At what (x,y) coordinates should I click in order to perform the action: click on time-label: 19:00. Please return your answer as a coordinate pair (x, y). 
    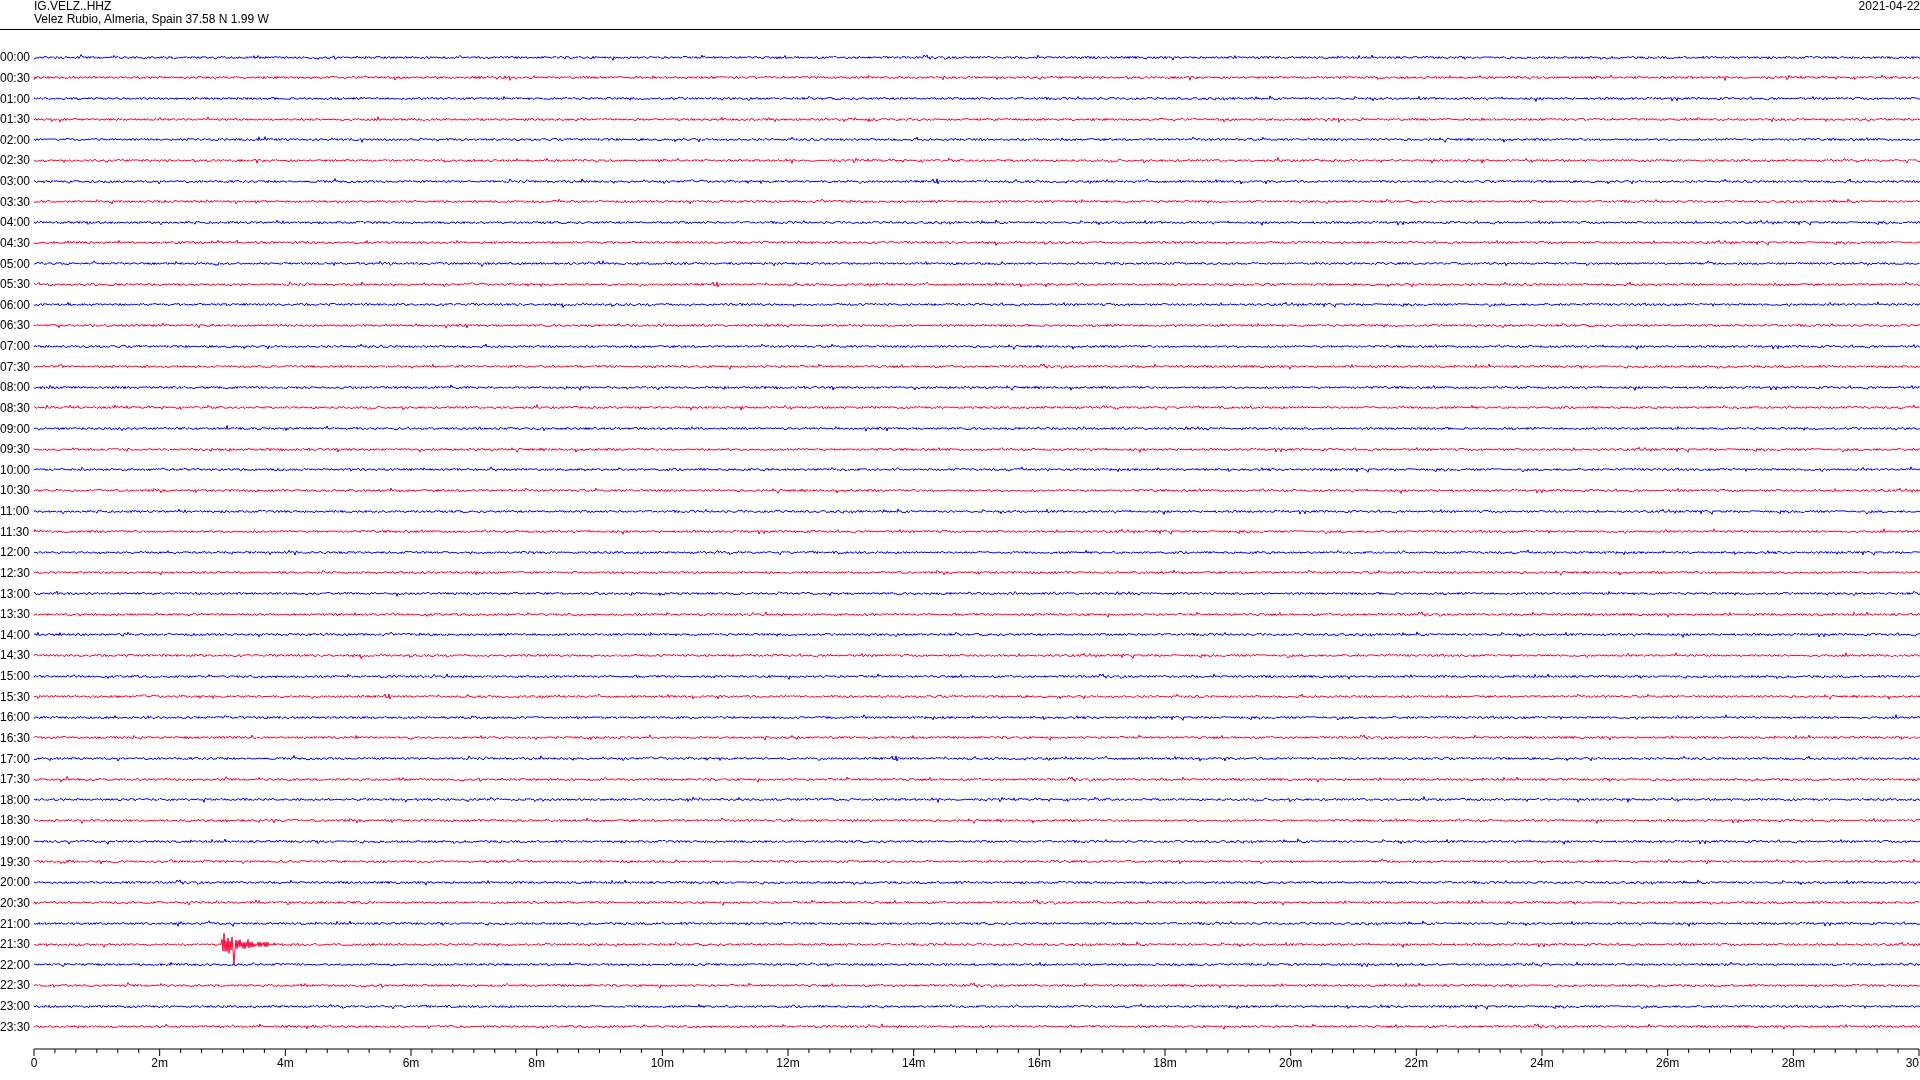
    Looking at the image, I should click on (16, 841).